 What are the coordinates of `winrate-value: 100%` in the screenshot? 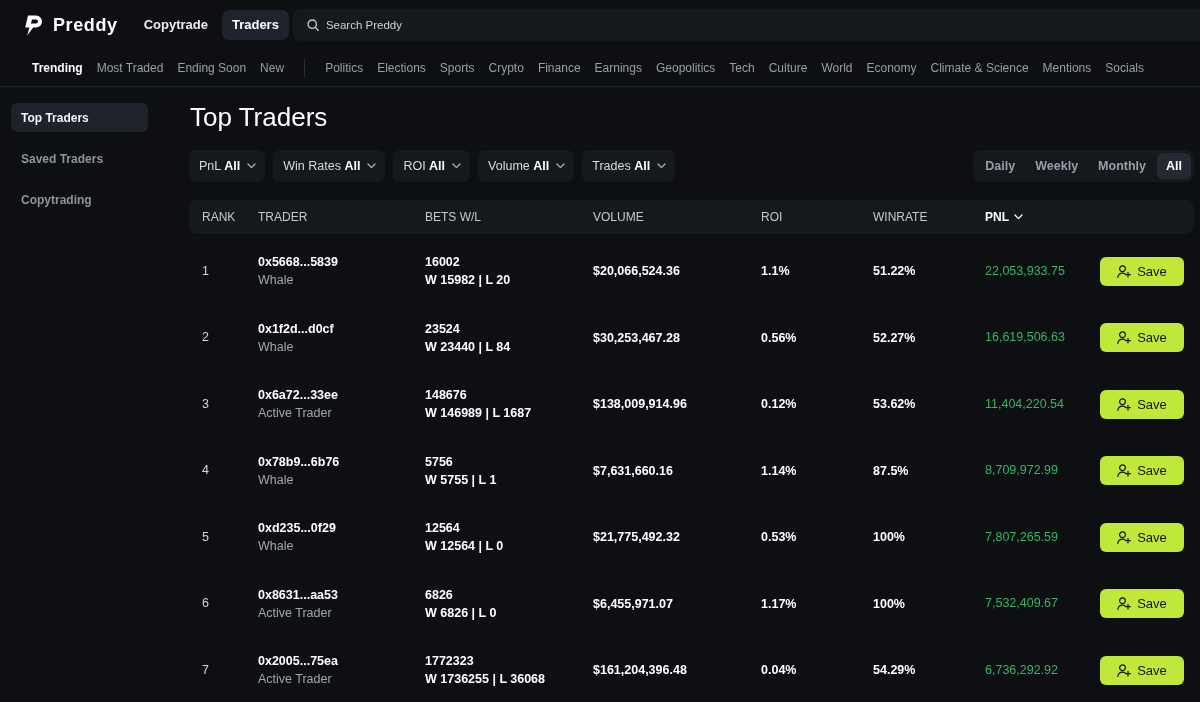 It's located at (889, 538).